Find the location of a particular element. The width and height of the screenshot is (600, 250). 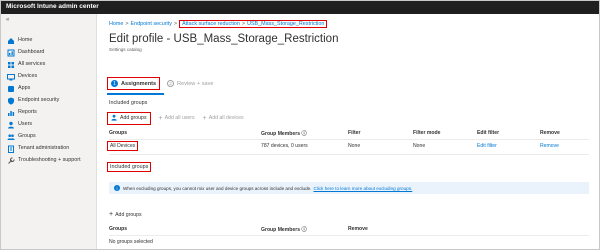

group-members-cell: 787 devices, 0 users is located at coordinates (284, 146).